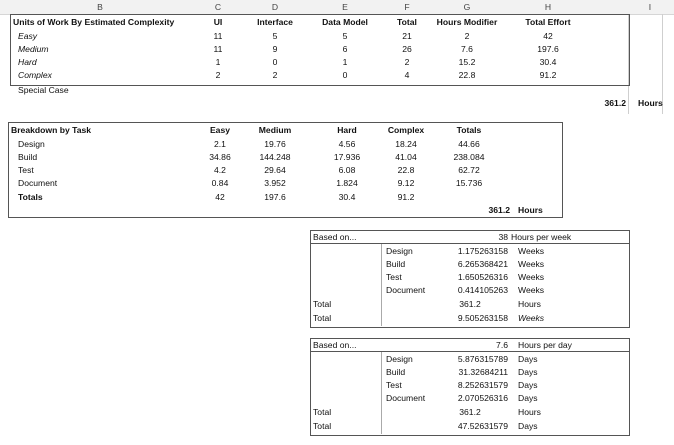 This screenshot has width=674, height=445. I want to click on column-header-f: F, so click(407, 7).